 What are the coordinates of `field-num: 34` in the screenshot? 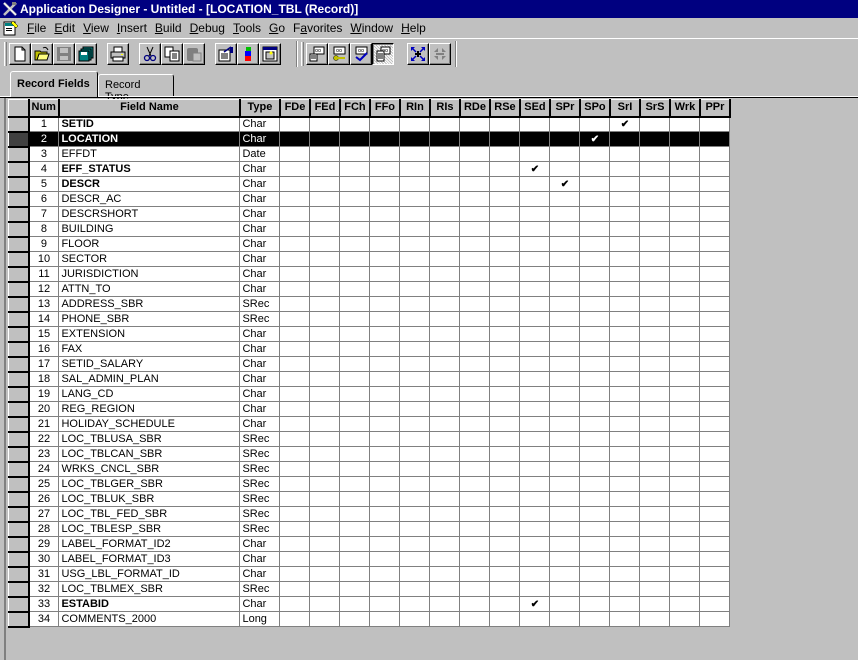 It's located at (43, 619).